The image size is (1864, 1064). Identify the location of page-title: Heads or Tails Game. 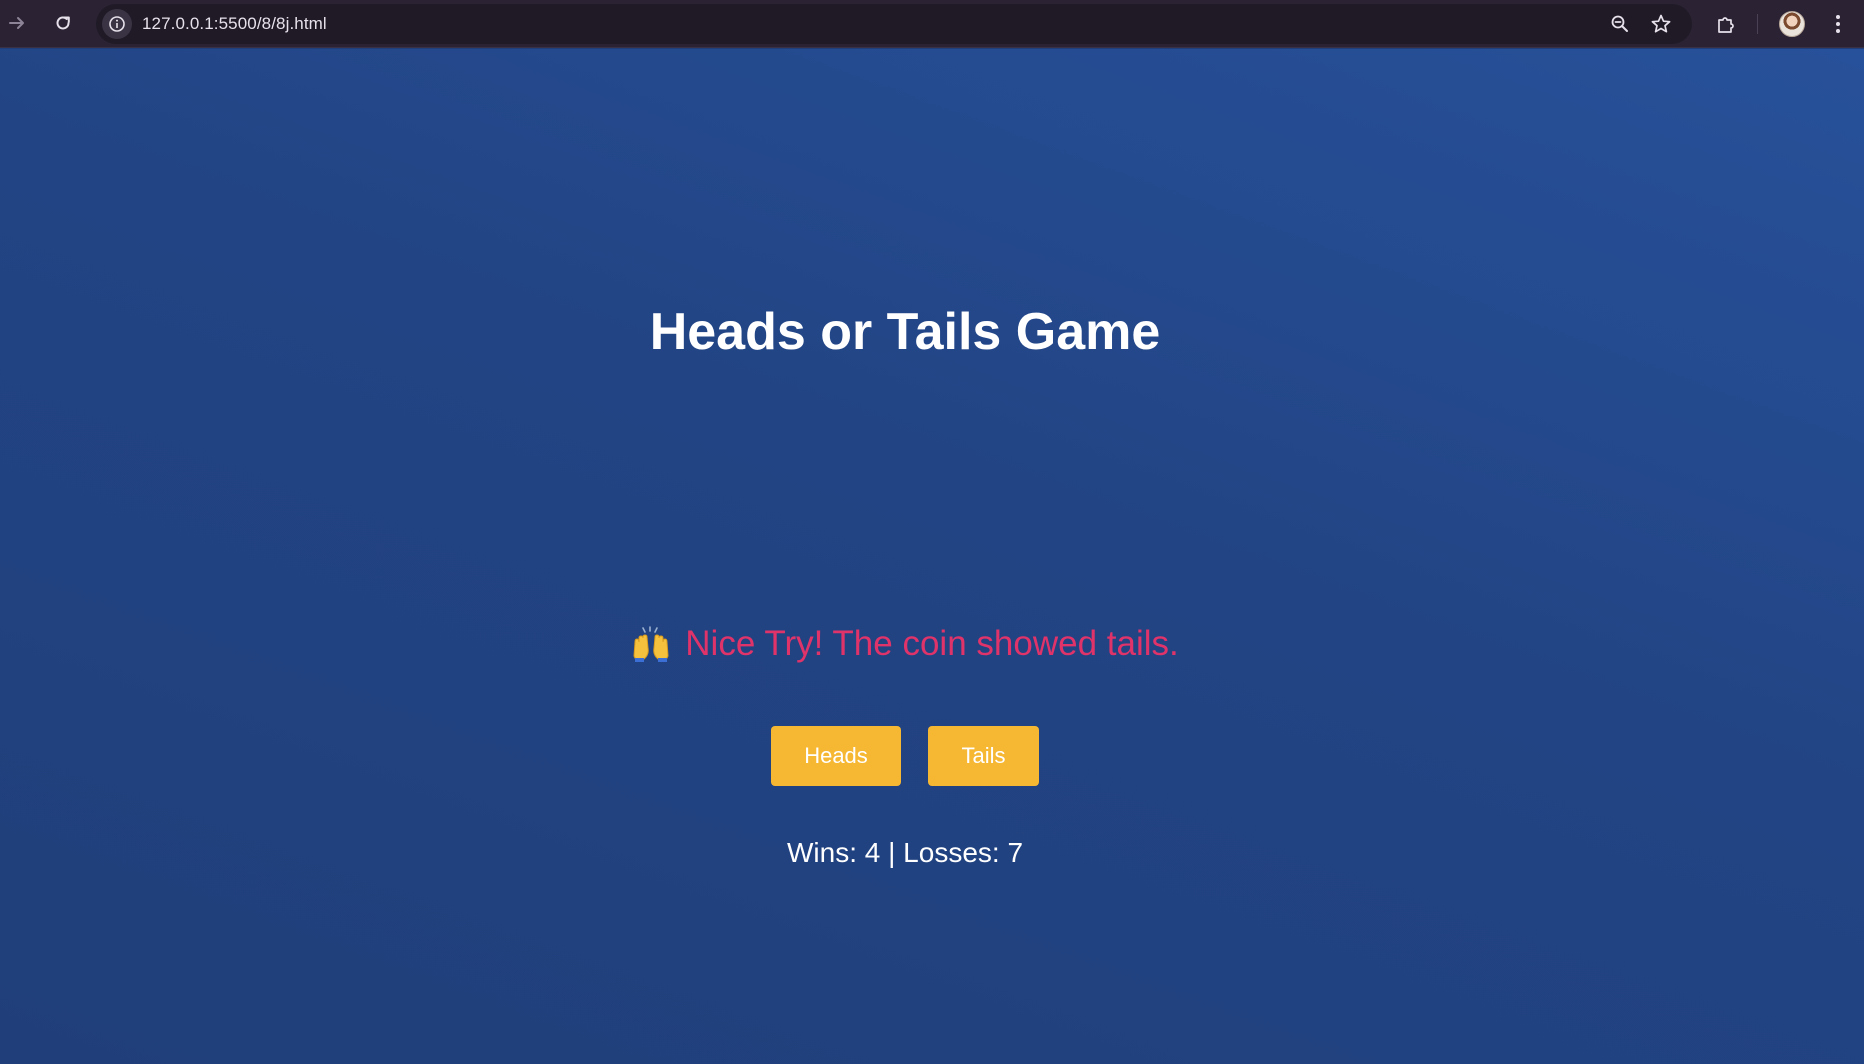
(905, 332).